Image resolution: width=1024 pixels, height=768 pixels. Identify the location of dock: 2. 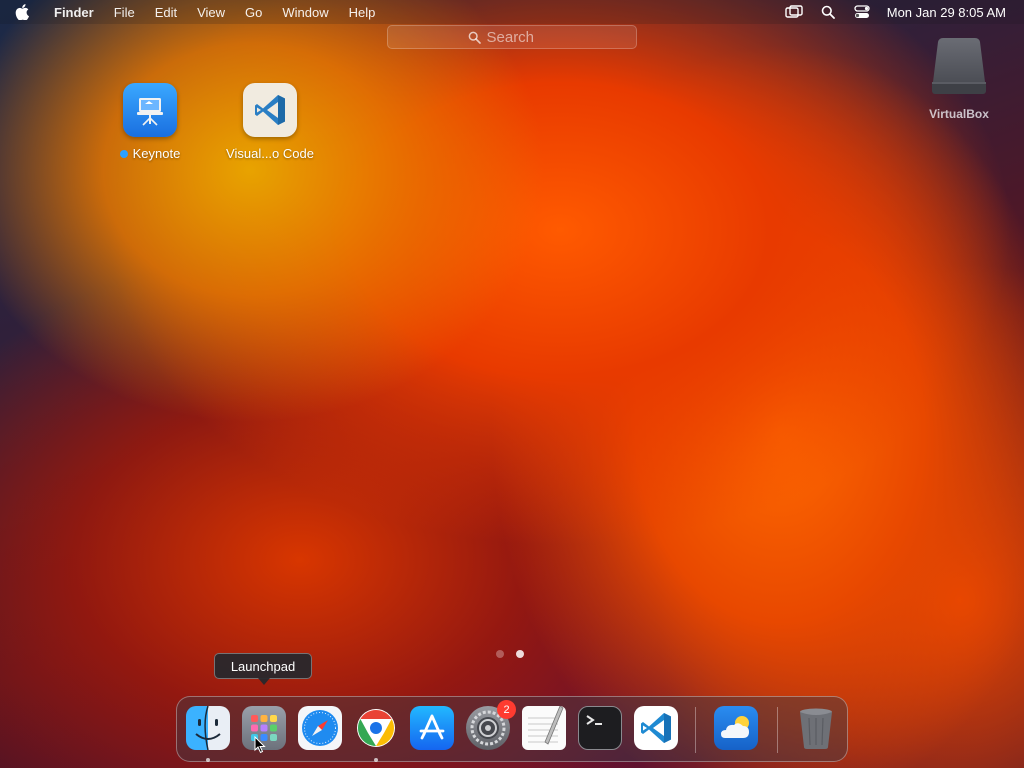
(512, 729).